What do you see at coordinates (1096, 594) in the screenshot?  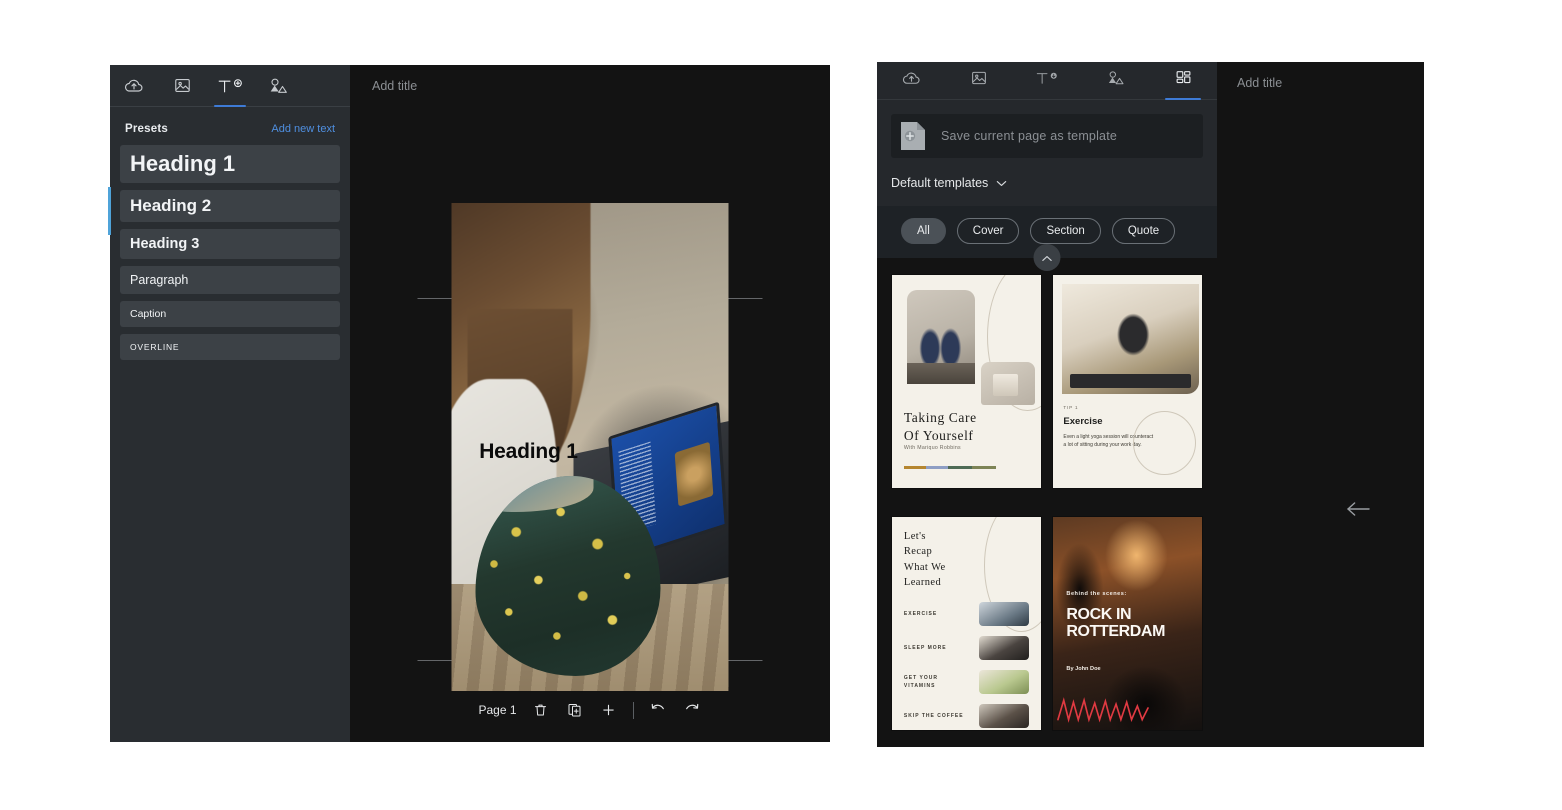 I see `template-eyebrow: Behind the scenes:` at bounding box center [1096, 594].